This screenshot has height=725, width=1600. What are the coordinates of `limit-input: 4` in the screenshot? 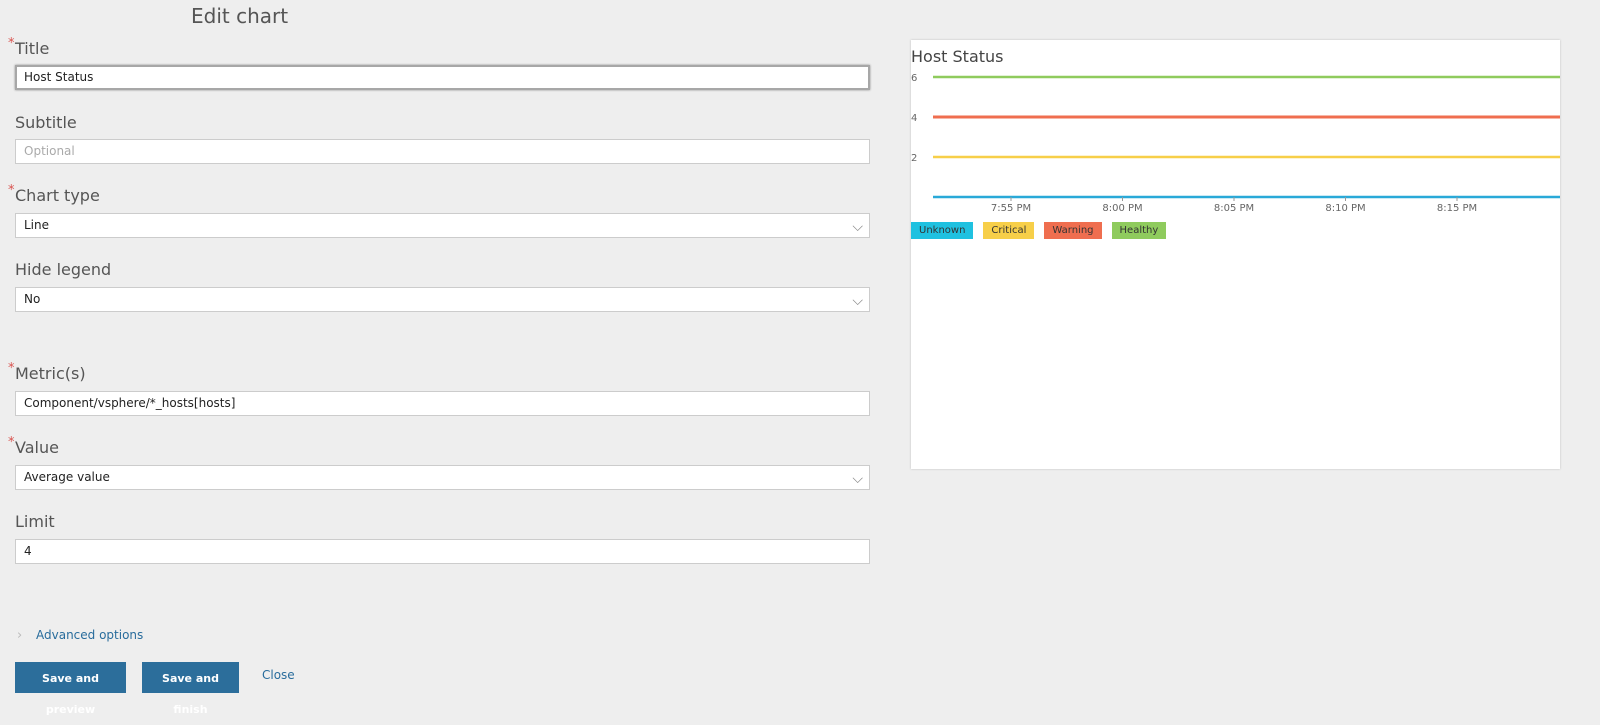 It's located at (442, 551).